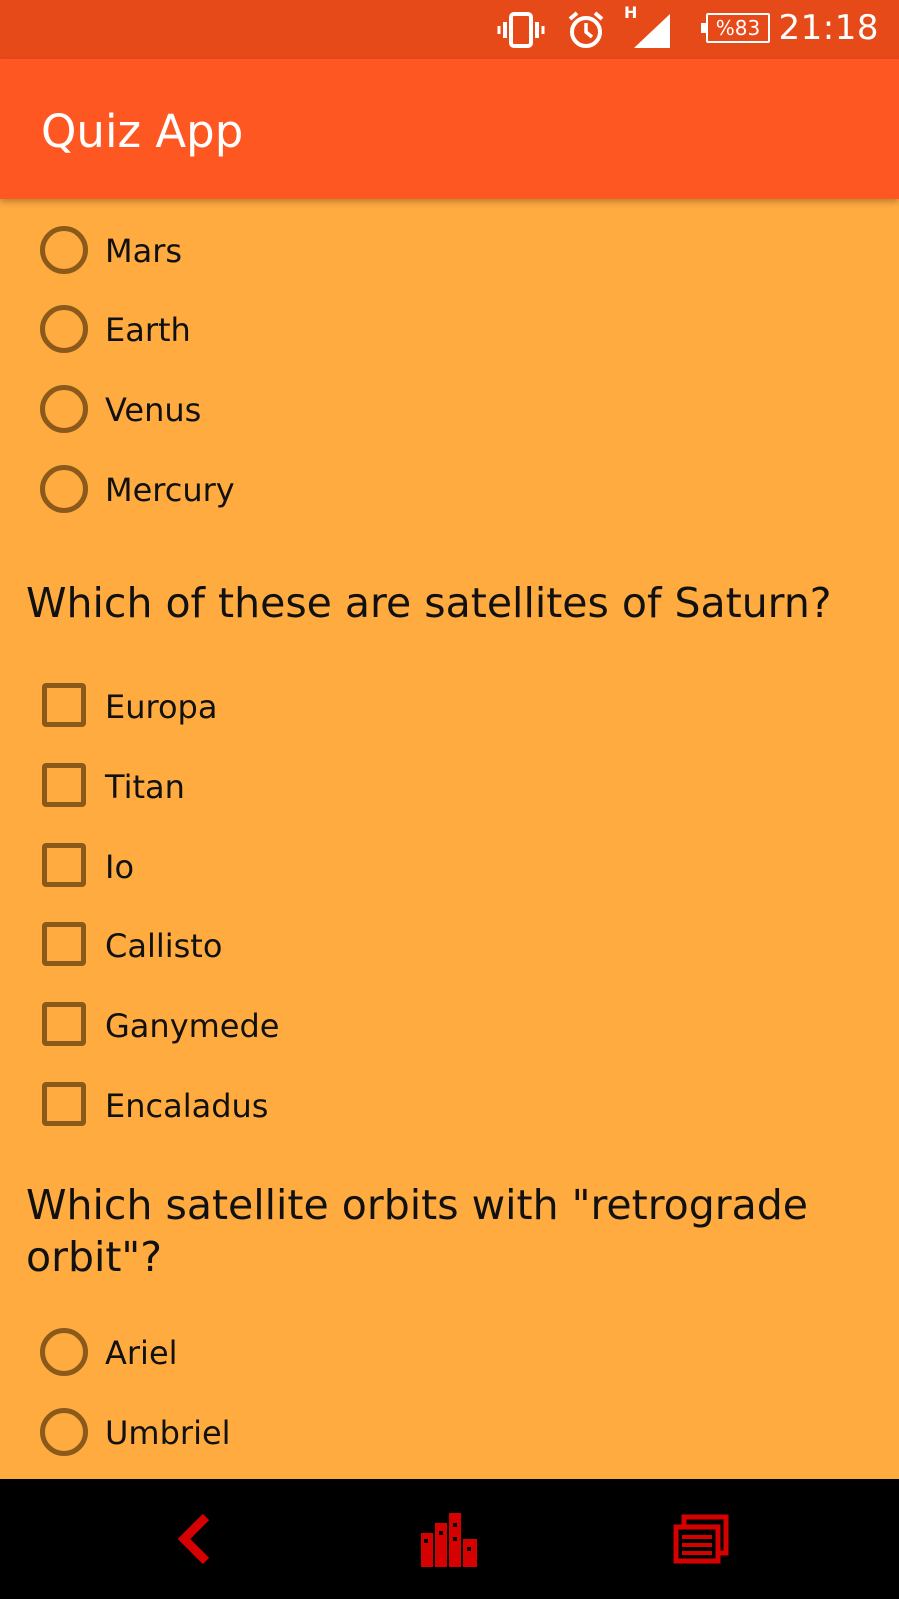 The image size is (899, 1599). I want to click on option-label: Umbriel, so click(168, 1433).